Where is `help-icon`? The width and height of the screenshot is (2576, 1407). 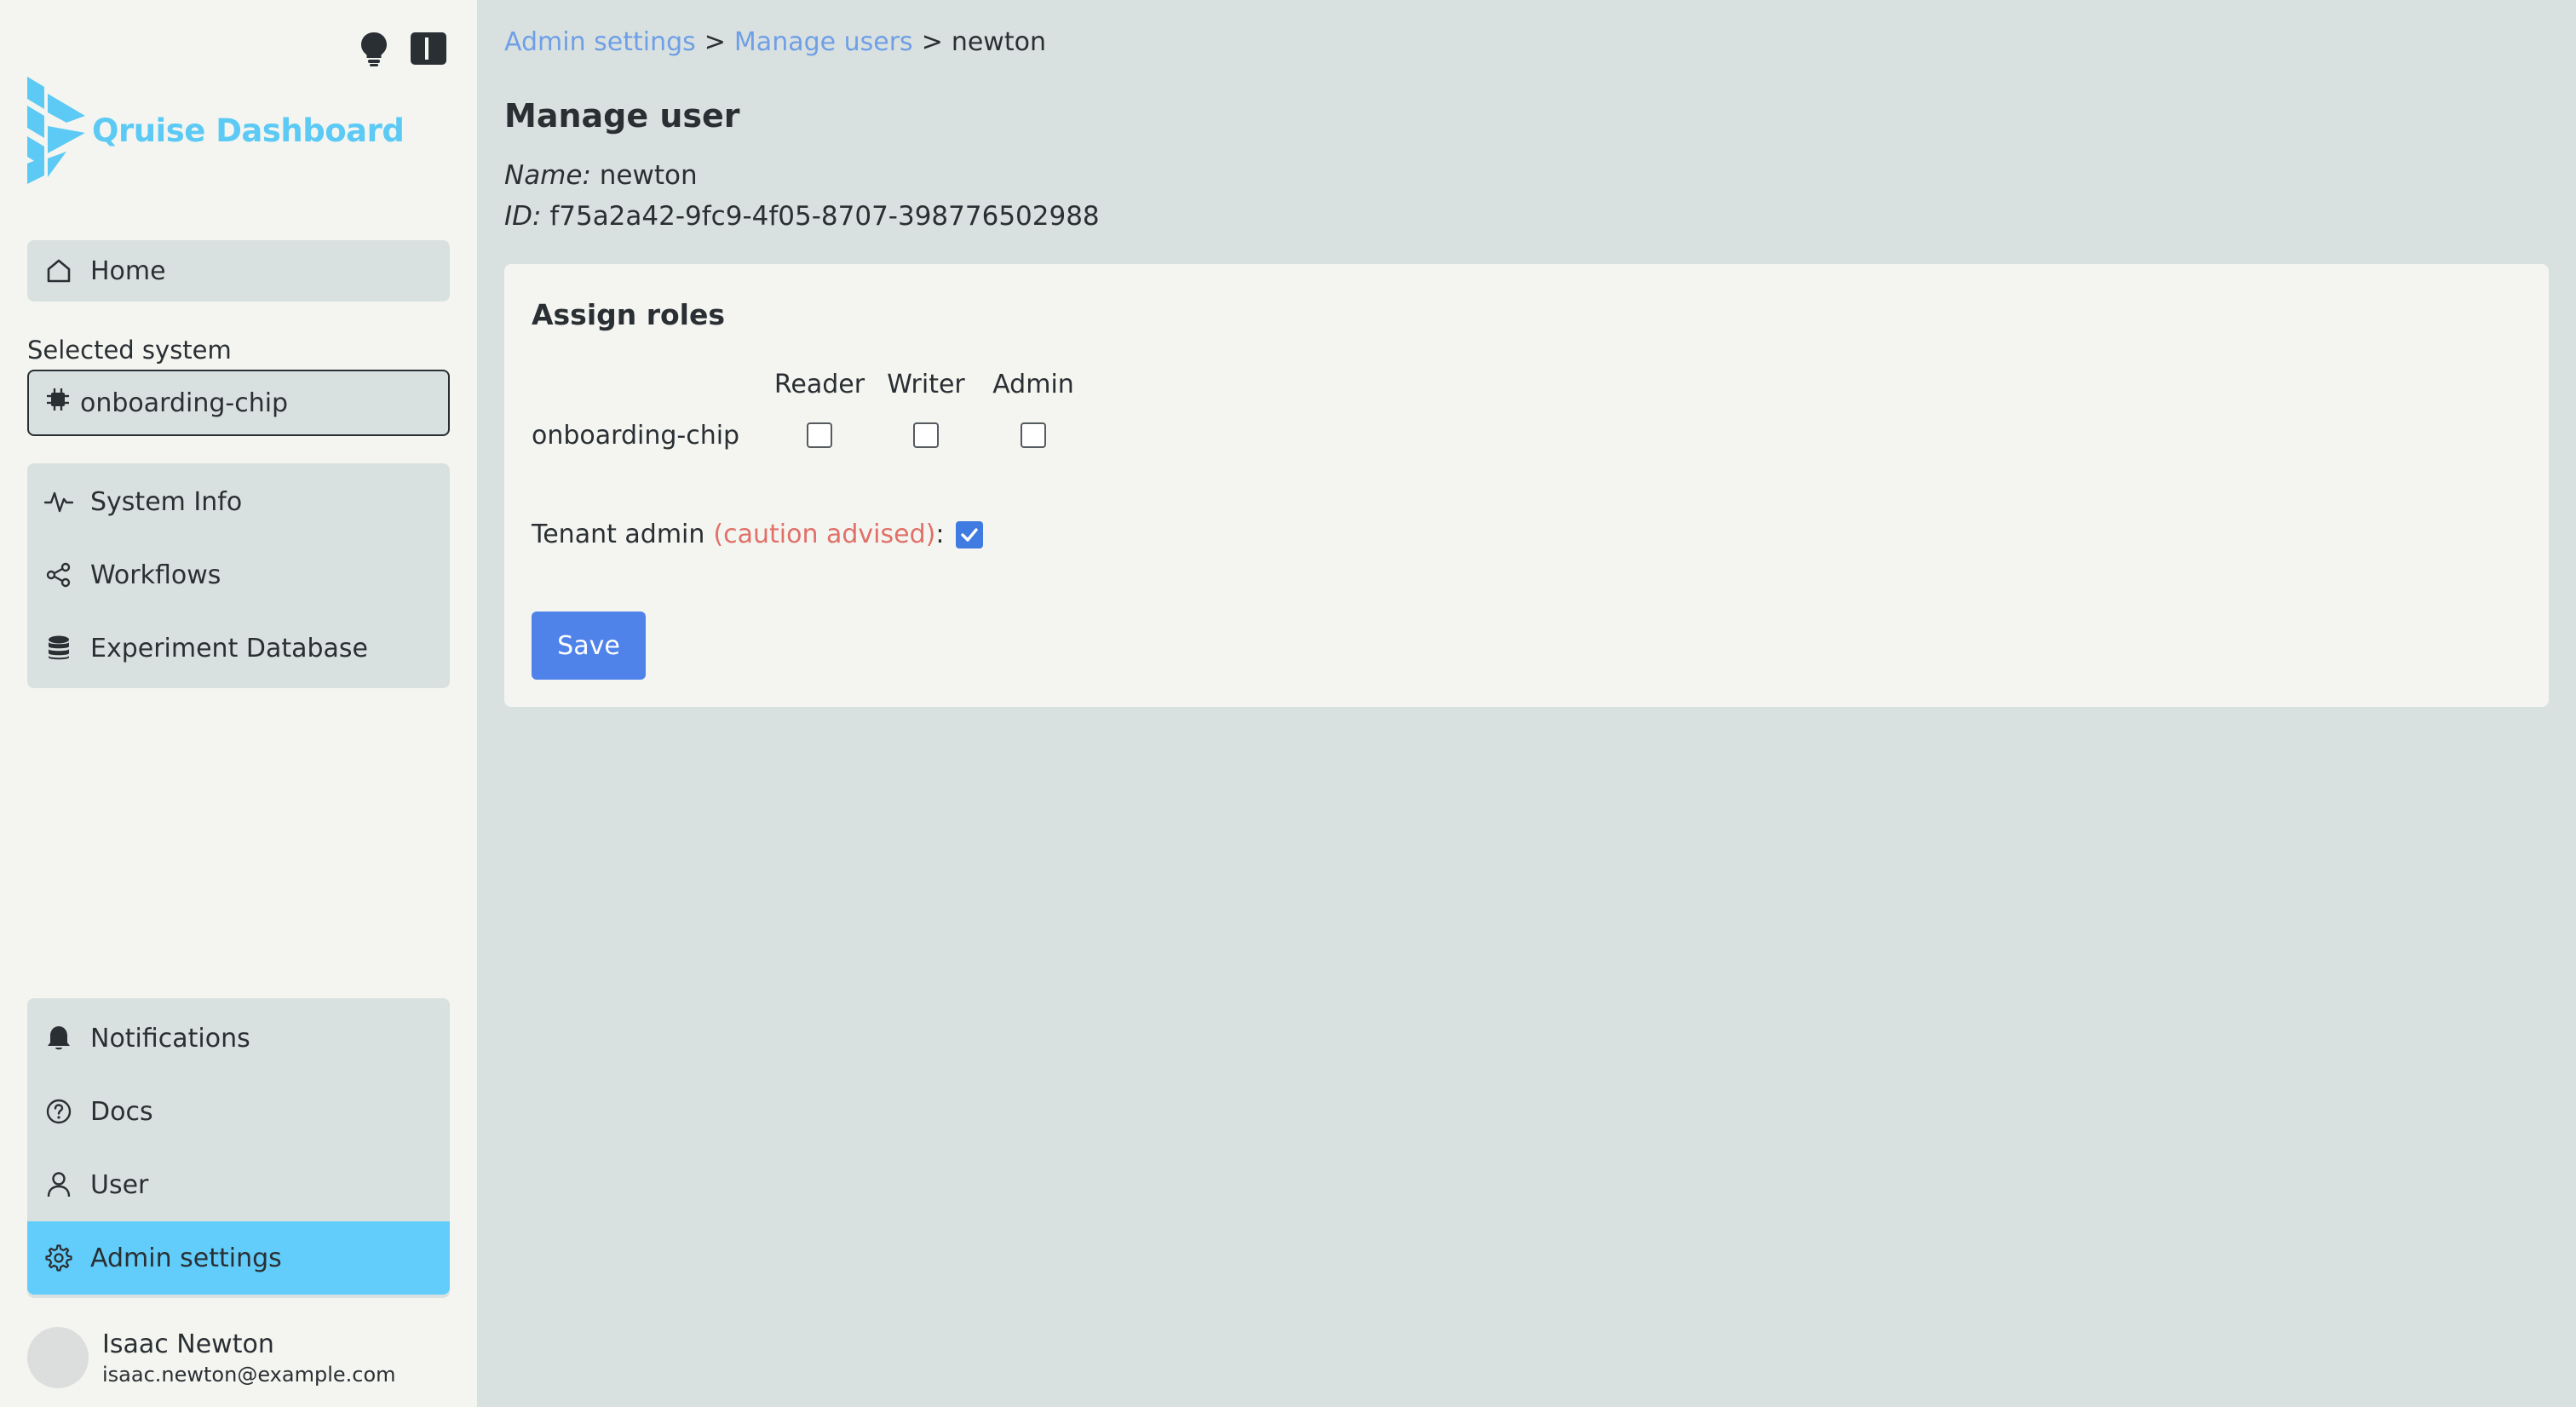 help-icon is located at coordinates (59, 1111).